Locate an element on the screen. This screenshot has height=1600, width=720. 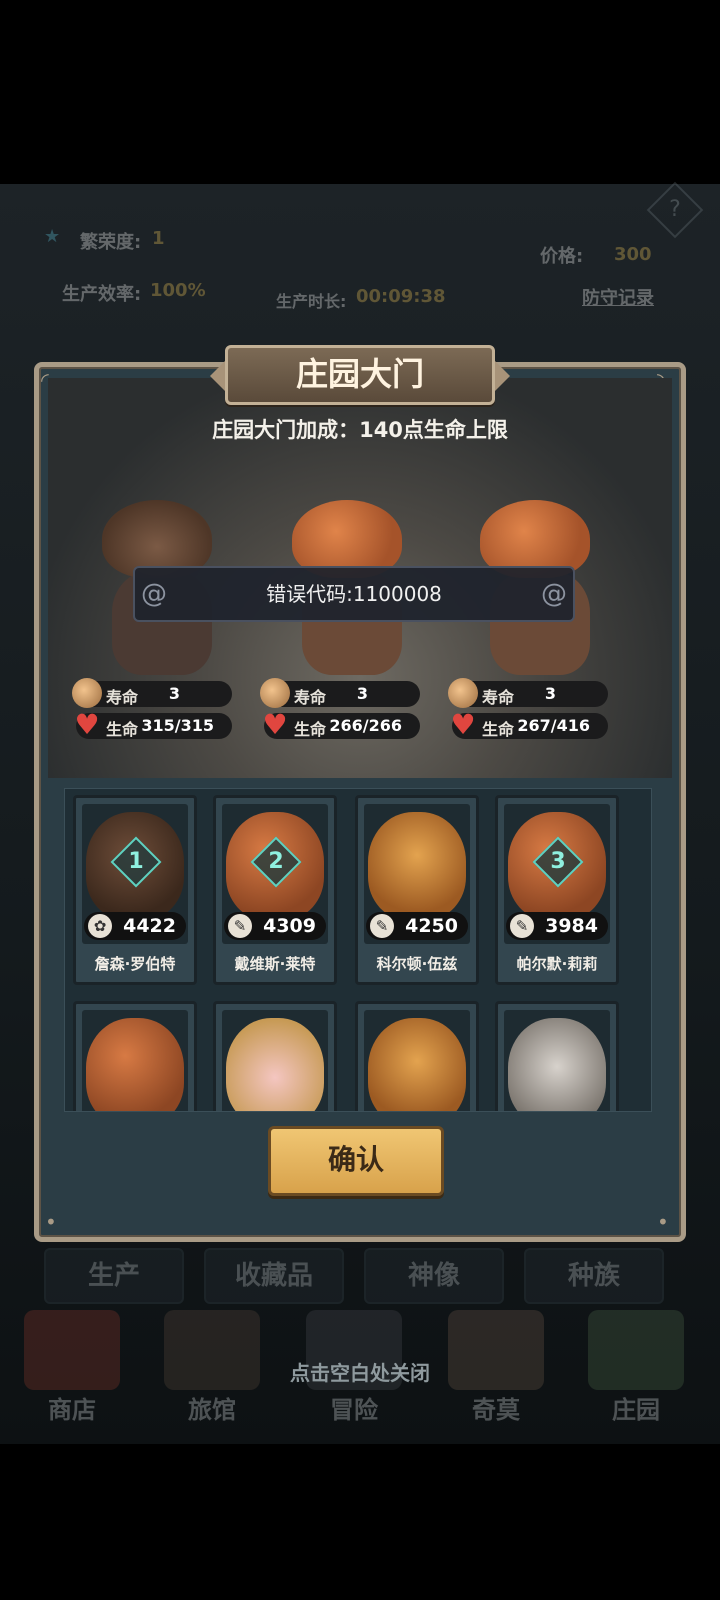
hero-card: 2 ✎ 4309 戴维斯·莱特 is located at coordinates (275, 890).